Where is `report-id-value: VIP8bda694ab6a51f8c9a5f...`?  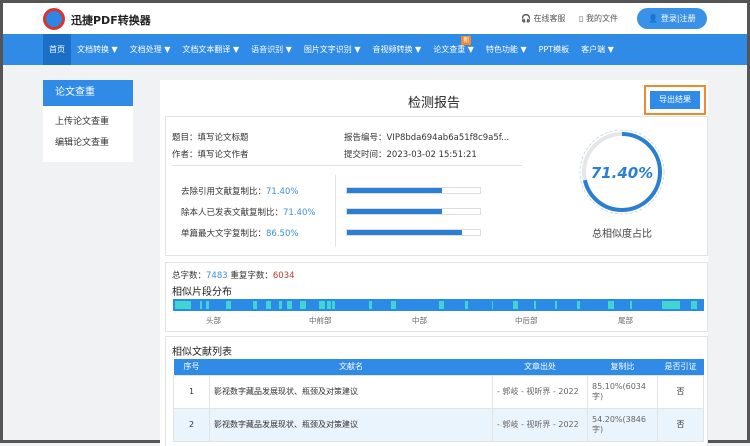 report-id-value: VIP8bda694ab6a51f8c9a5f... is located at coordinates (448, 138).